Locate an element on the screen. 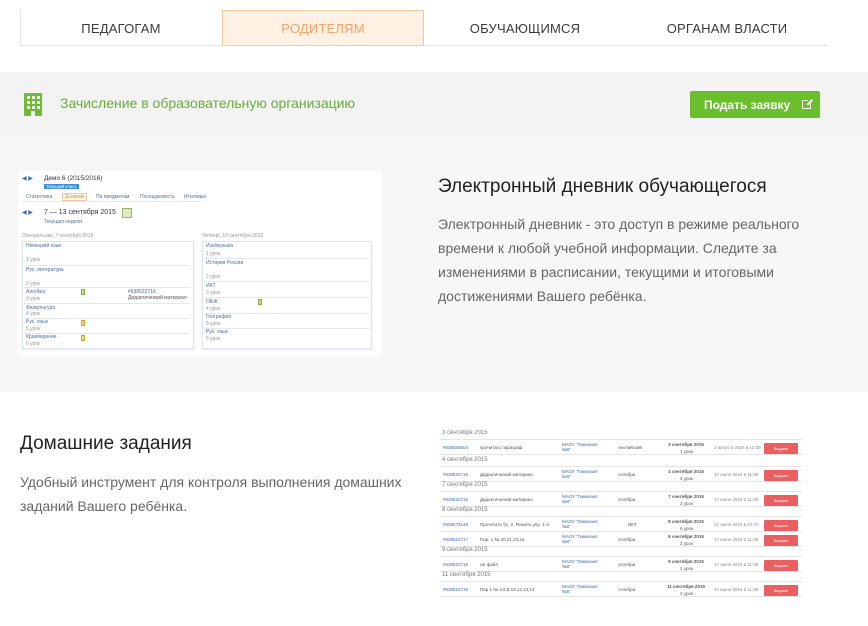 The height and width of the screenshot is (626, 868). diary-student-name: Демо 6 (2015/2016) is located at coordinates (73, 178).